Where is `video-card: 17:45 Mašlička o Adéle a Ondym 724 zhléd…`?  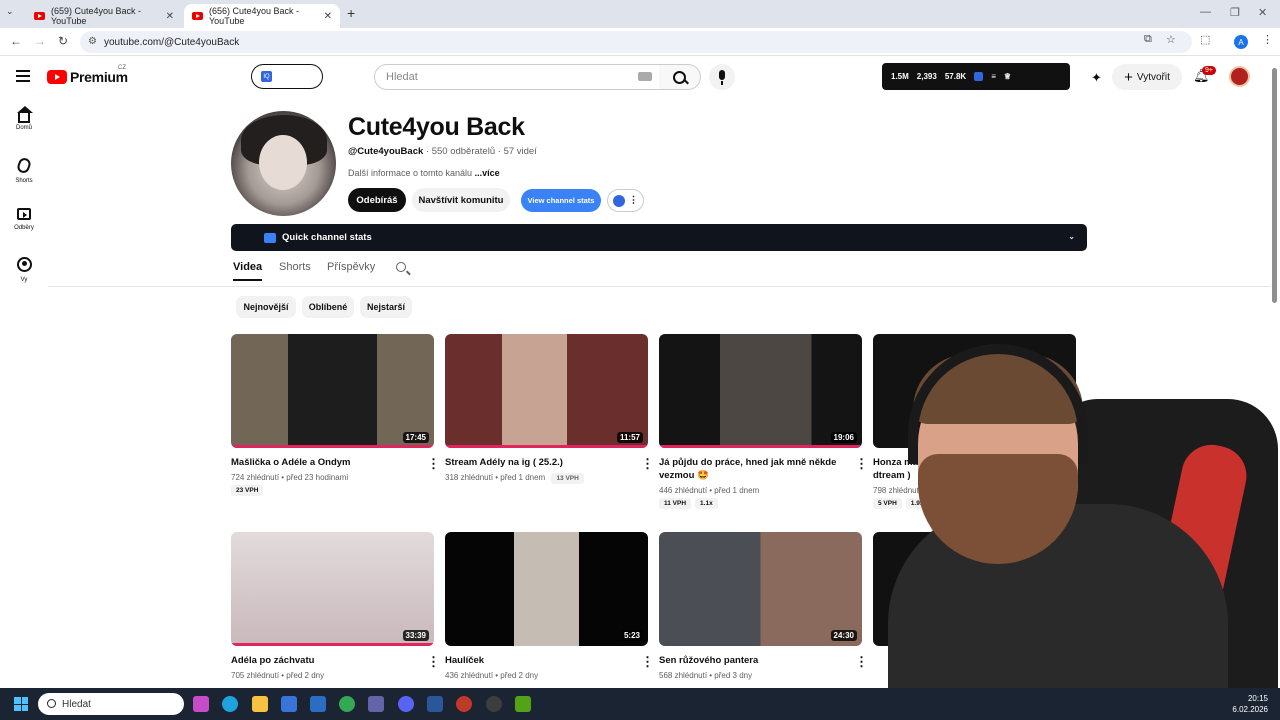
video-card: 17:45 Mašlička o Adéle a Ondym 724 zhléd… is located at coordinates (335, 415).